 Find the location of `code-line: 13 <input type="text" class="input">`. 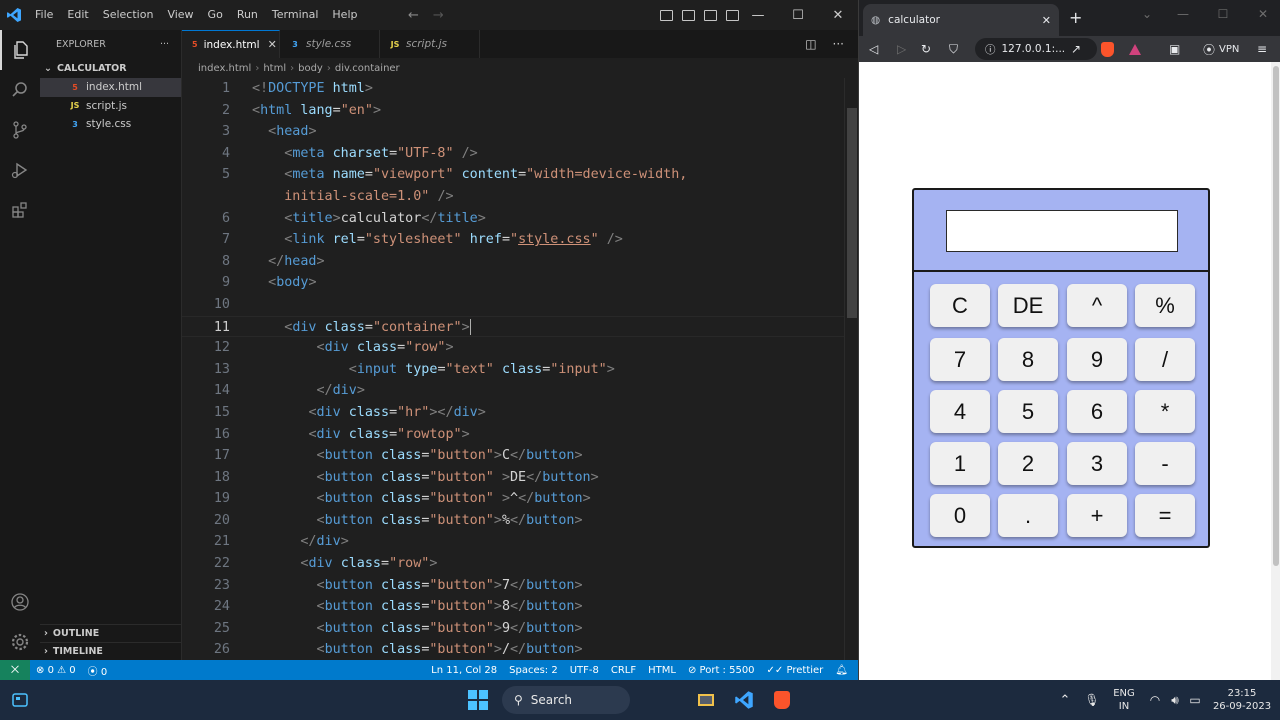

code-line: 13 <input type="text" class="input"> is located at coordinates (513, 370).